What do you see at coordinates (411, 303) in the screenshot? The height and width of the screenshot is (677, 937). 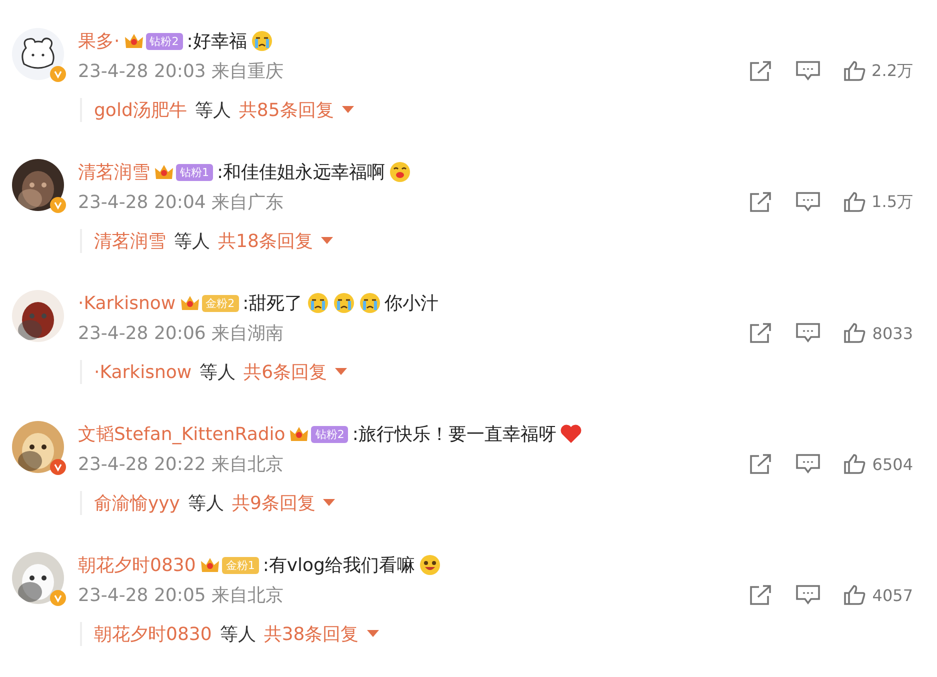 I see `comment-text: 你小汁` at bounding box center [411, 303].